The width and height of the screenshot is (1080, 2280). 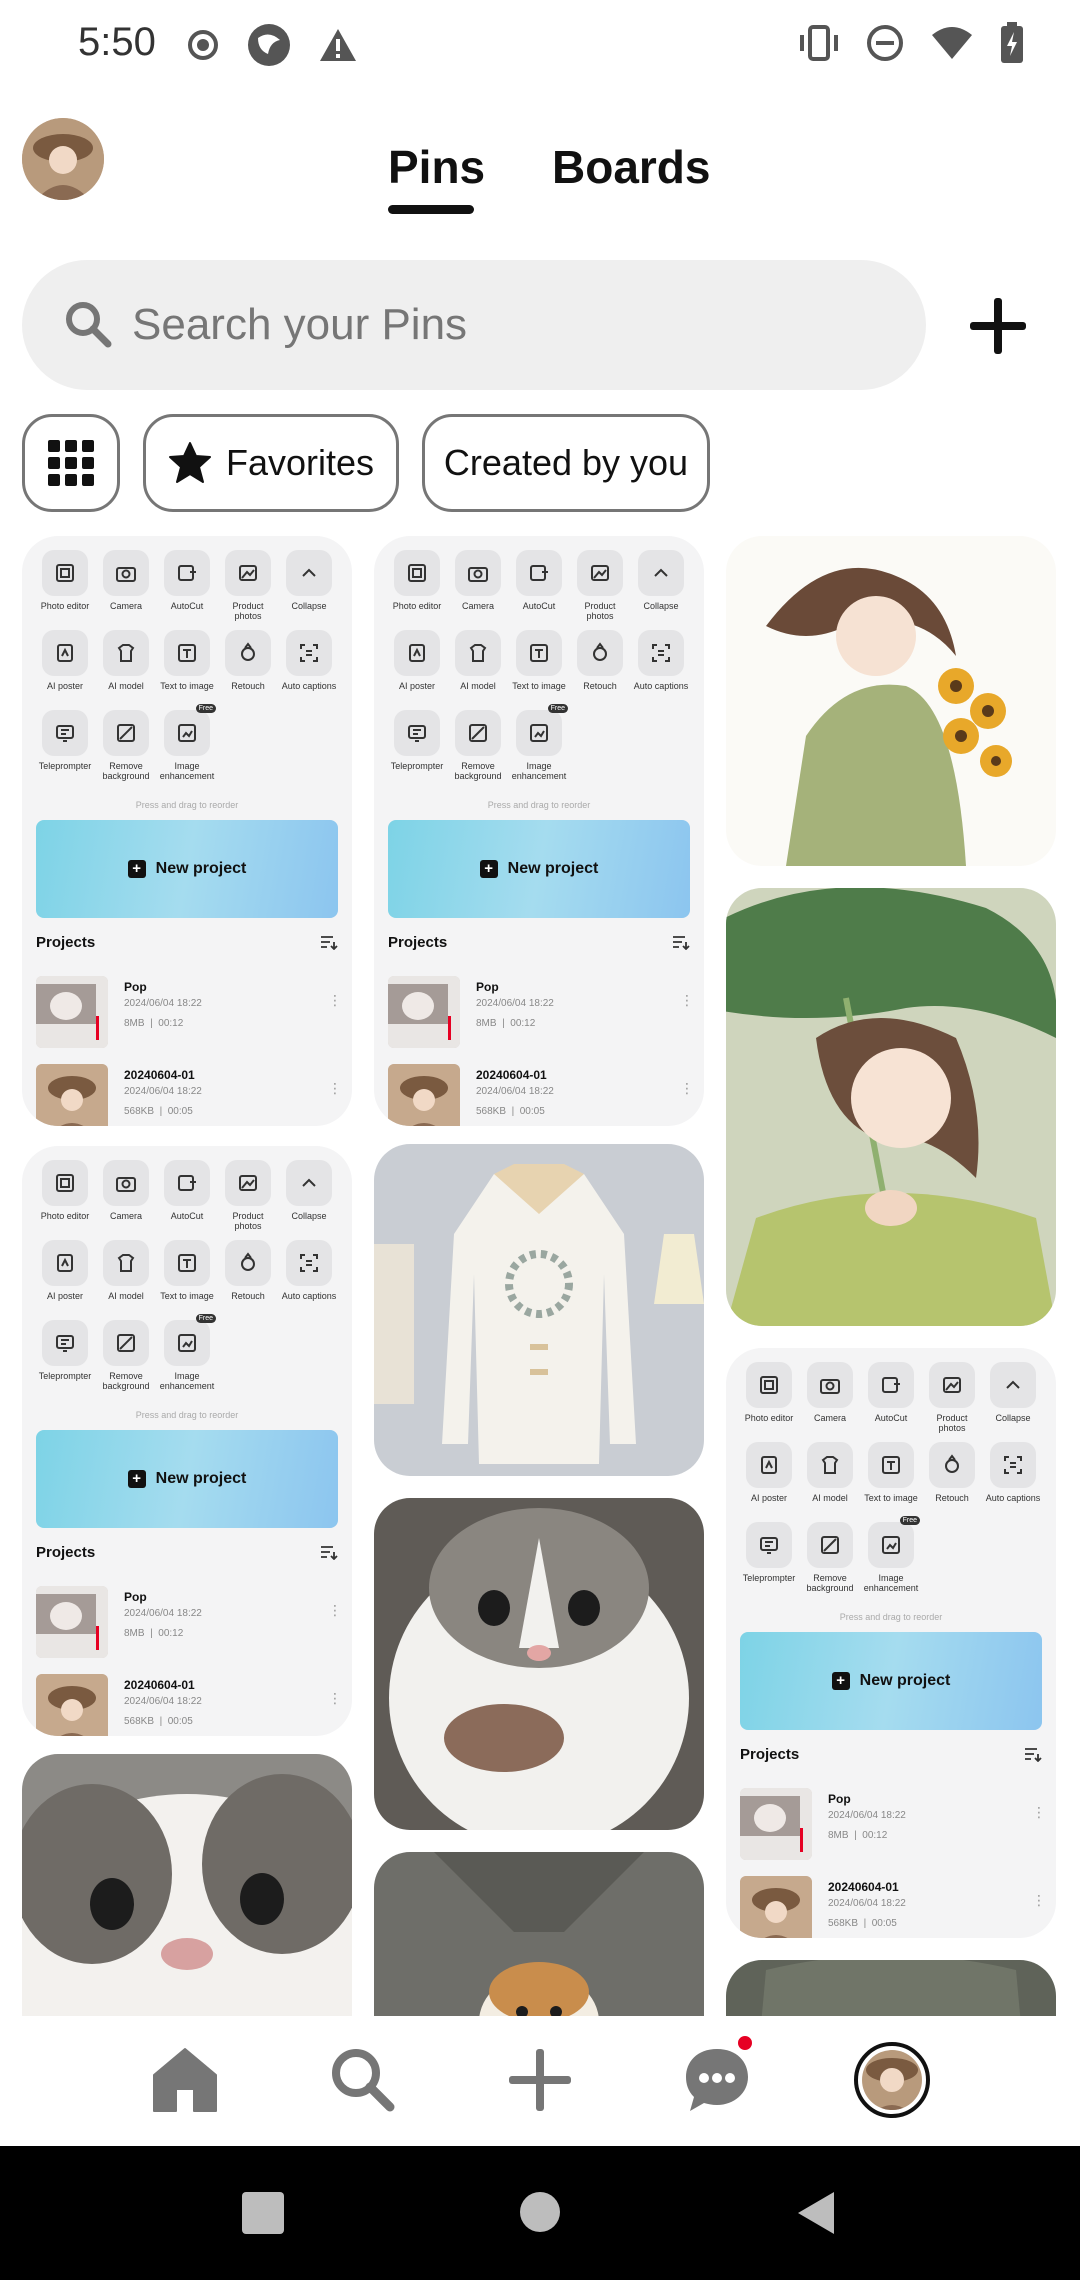 What do you see at coordinates (891, 1107) in the screenshot?
I see `pin-lotus-leaf-girl` at bounding box center [891, 1107].